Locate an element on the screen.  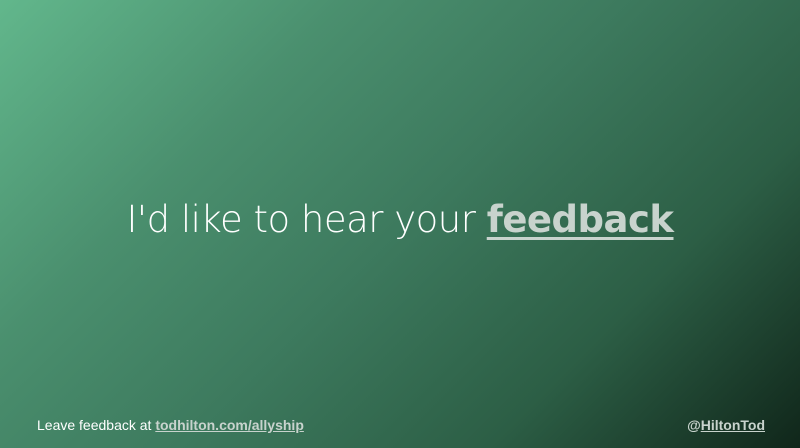
footer-feedback-note: Leave feedback at todhilton.com/allyship is located at coordinates (170, 425).